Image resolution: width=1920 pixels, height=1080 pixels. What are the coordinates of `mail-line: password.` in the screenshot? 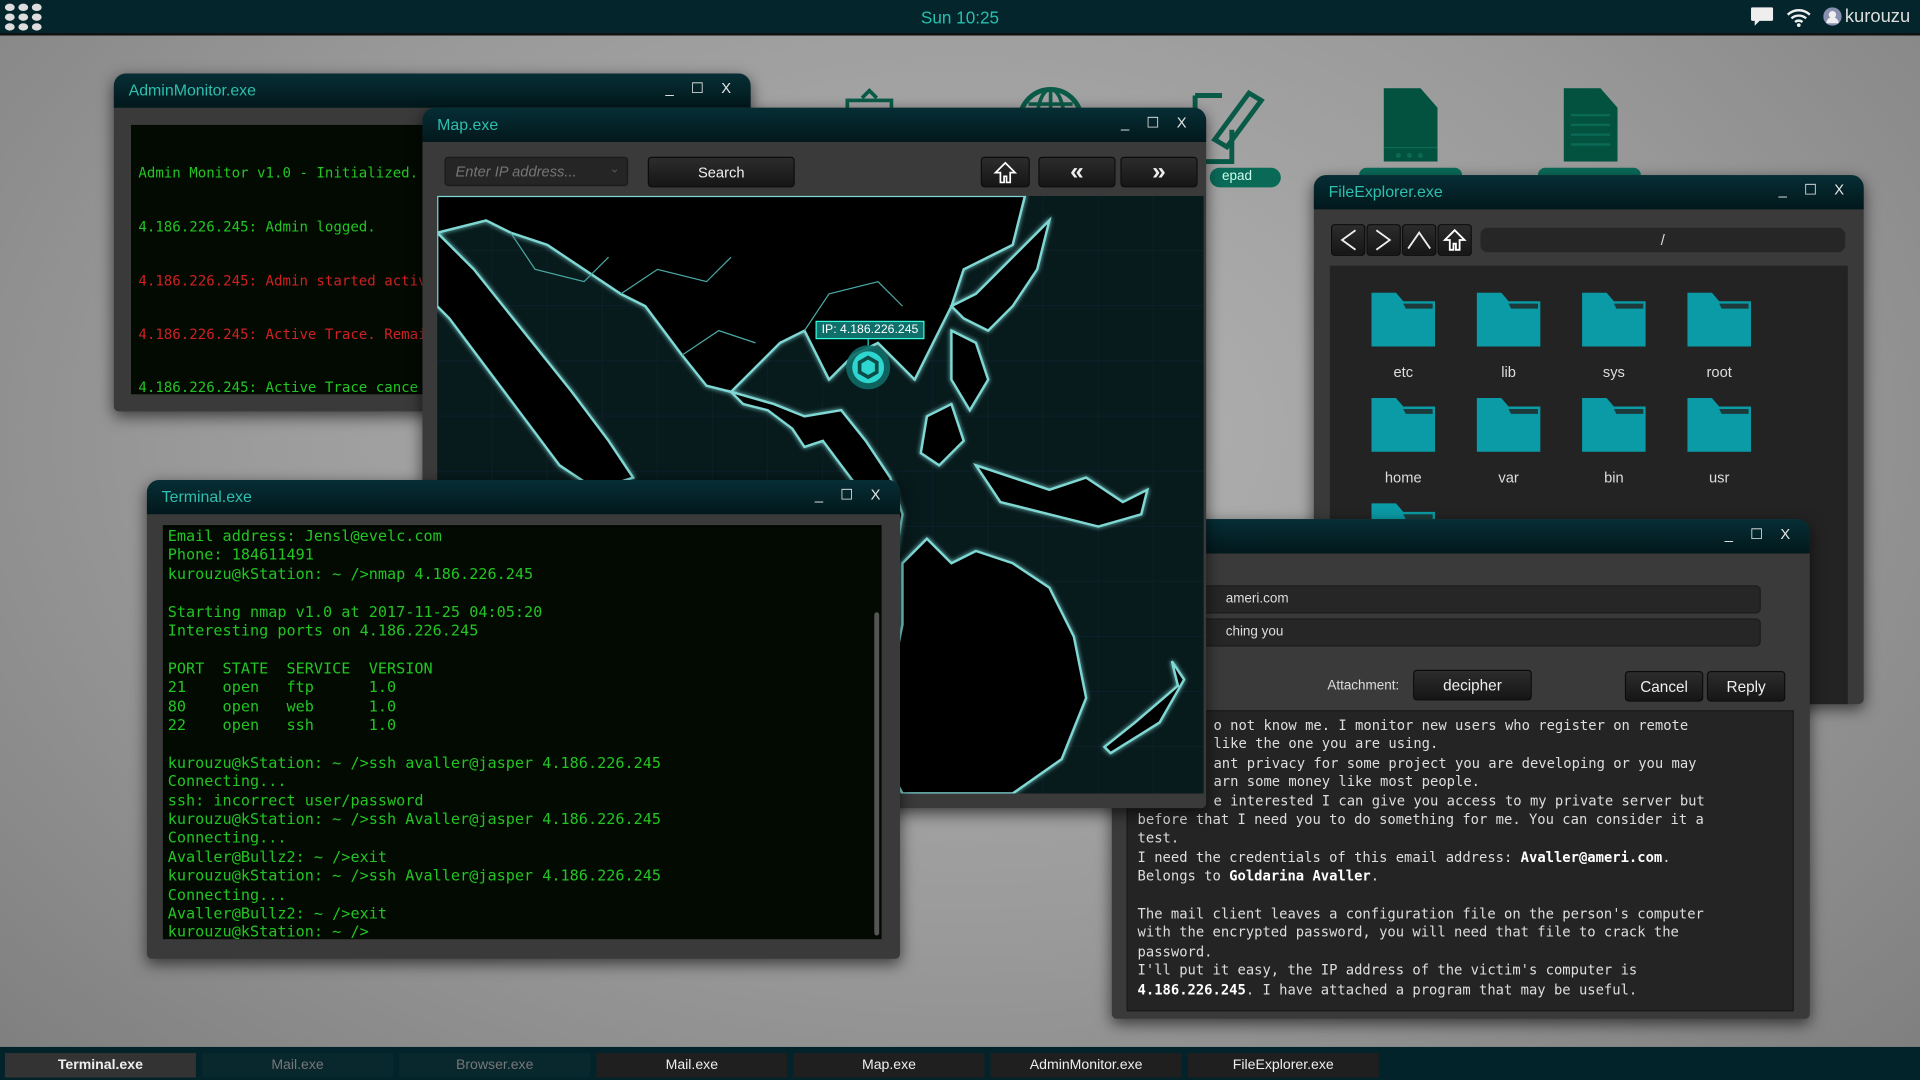 It's located at (1175, 951).